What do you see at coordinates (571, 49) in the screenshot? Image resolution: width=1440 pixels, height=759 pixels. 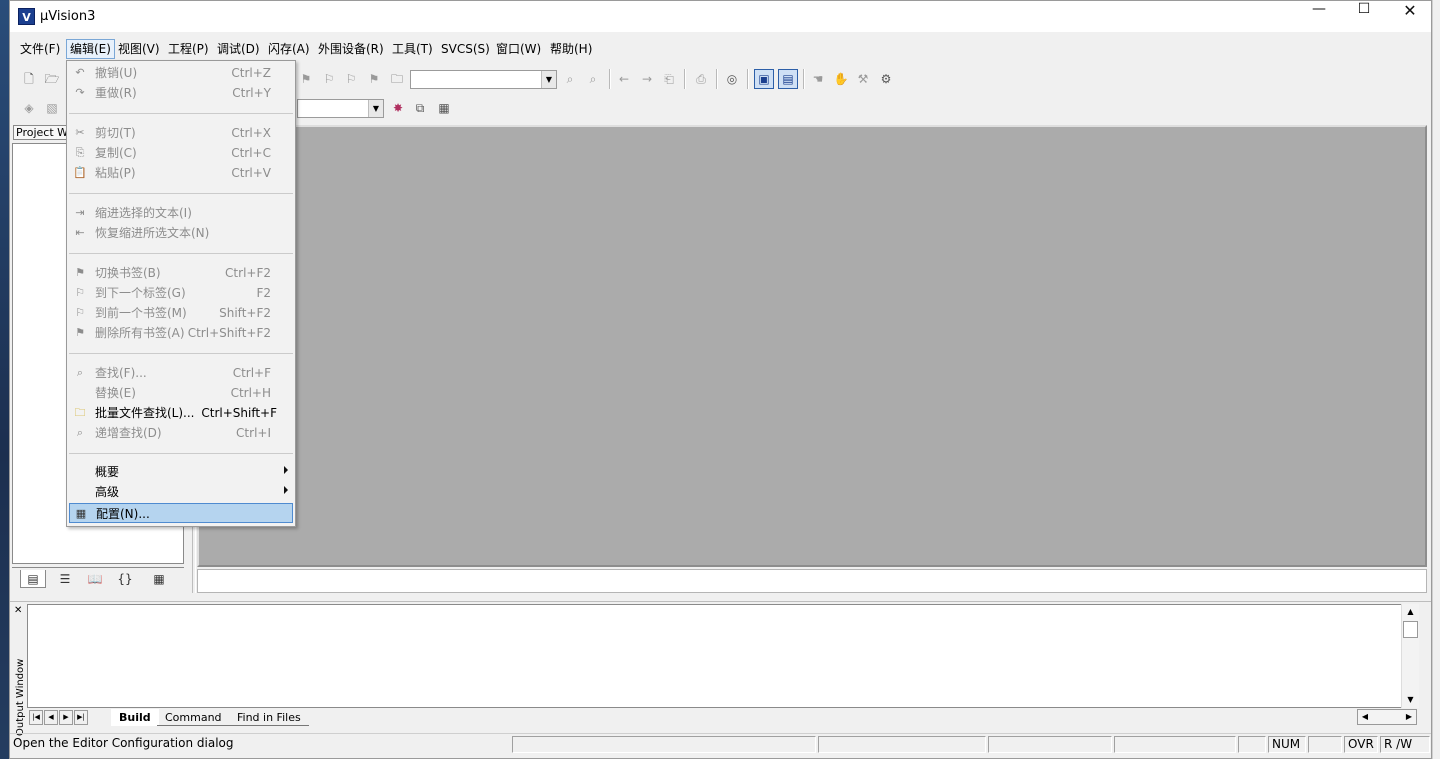 I see `menu-help: 帮助(H)` at bounding box center [571, 49].